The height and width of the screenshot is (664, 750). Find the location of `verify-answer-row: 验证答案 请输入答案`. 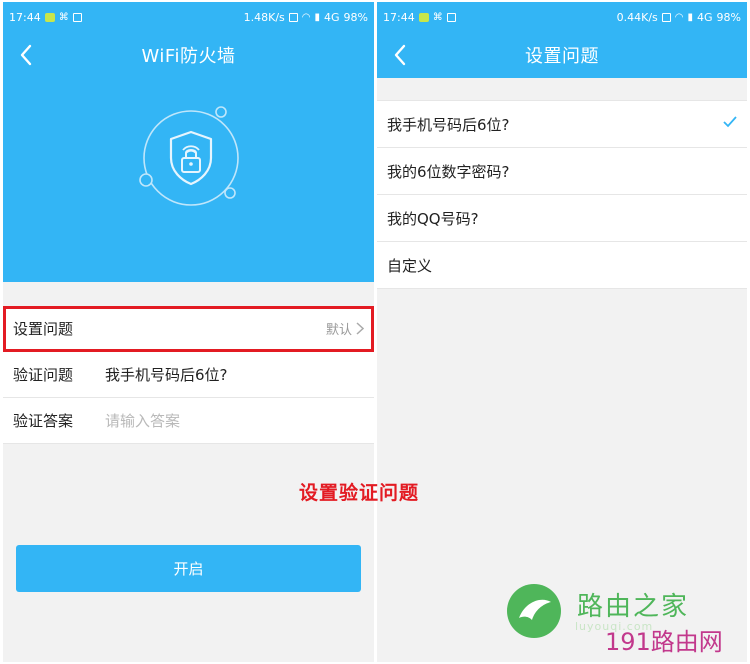

verify-answer-row: 验证答案 请输入答案 is located at coordinates (188, 421).